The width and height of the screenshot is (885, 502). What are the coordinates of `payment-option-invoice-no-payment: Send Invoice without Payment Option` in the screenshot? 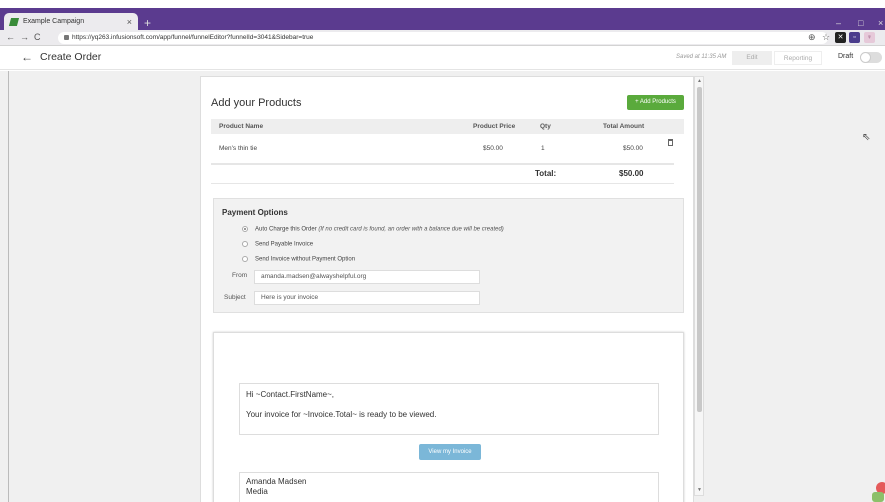 It's located at (298, 259).